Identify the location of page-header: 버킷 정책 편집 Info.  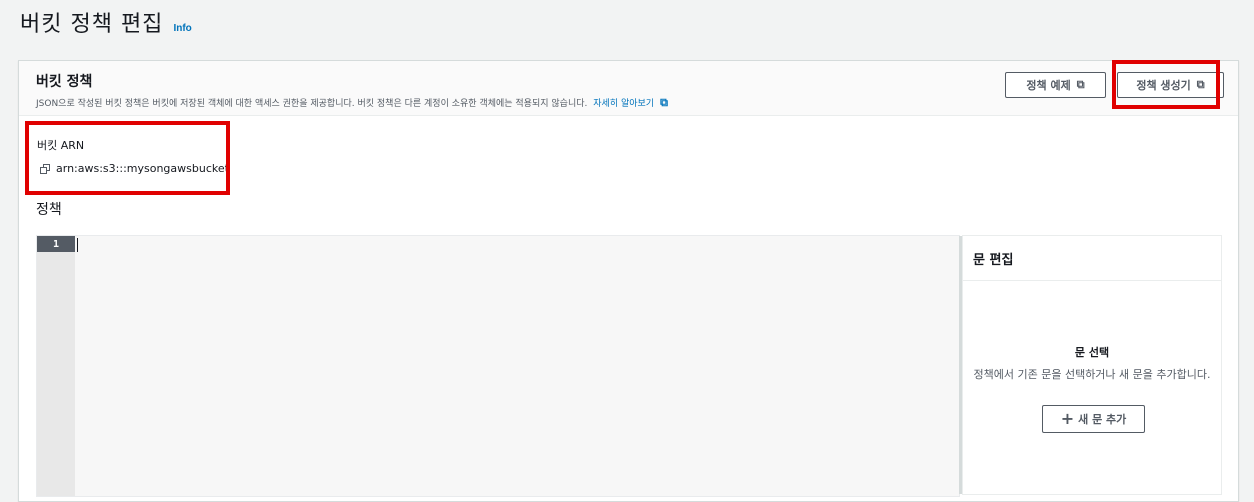
(106, 22).